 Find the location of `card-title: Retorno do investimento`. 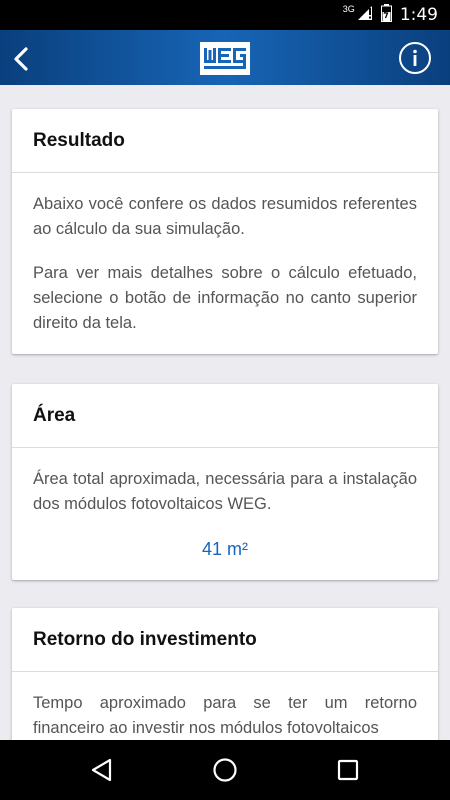

card-title: Retorno do investimento is located at coordinates (225, 640).